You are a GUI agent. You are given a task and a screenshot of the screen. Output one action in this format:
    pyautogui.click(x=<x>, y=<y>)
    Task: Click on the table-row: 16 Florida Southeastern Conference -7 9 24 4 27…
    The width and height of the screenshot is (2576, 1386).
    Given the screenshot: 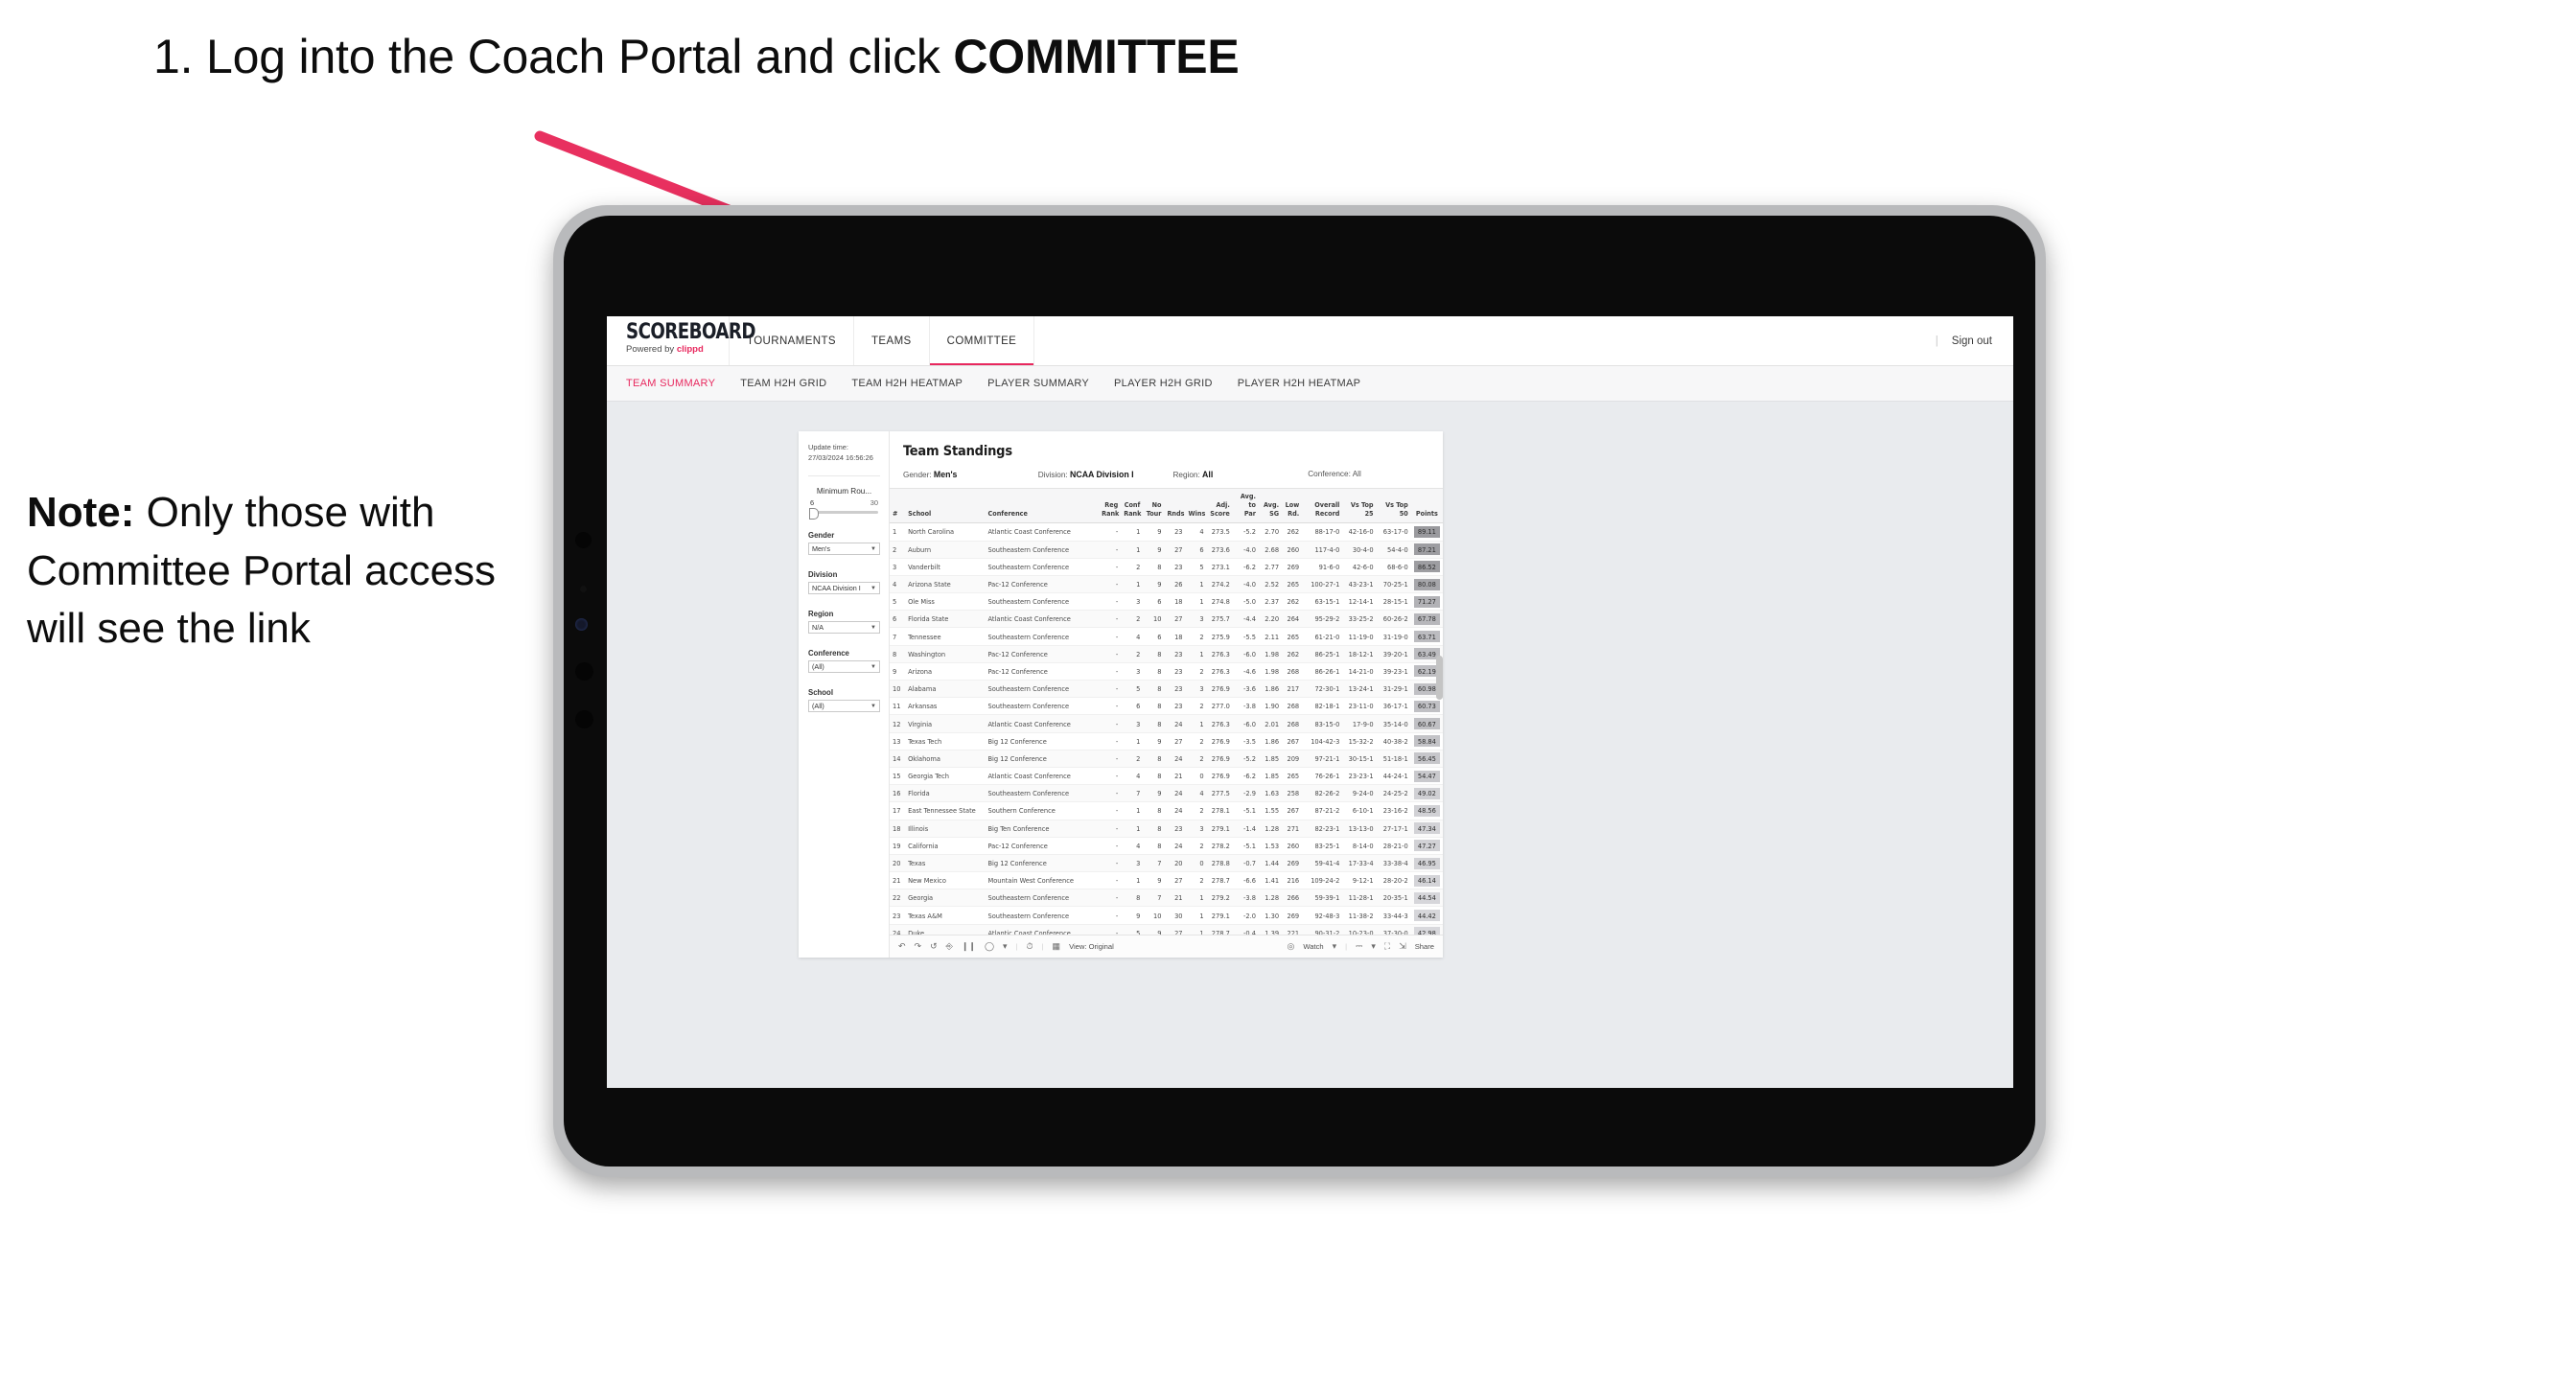 What is the action you would take?
    pyautogui.click(x=1167, y=794)
    